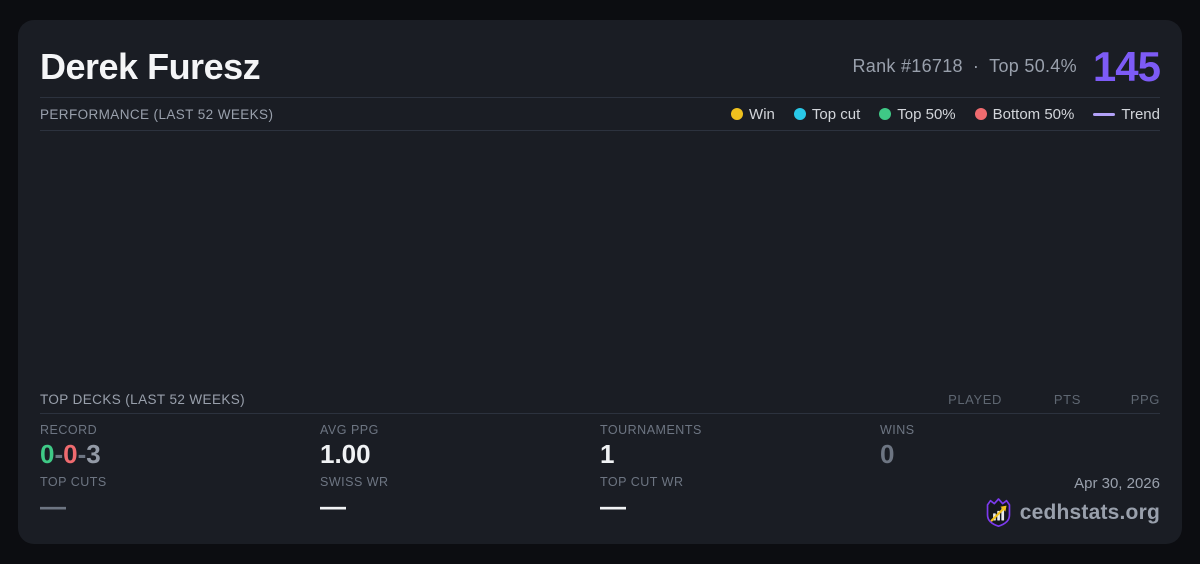 Image resolution: width=1200 pixels, height=564 pixels. Describe the element at coordinates (740, 502) in the screenshot. I see `stat-top-cut-wr: TOP CUT WR —` at that location.